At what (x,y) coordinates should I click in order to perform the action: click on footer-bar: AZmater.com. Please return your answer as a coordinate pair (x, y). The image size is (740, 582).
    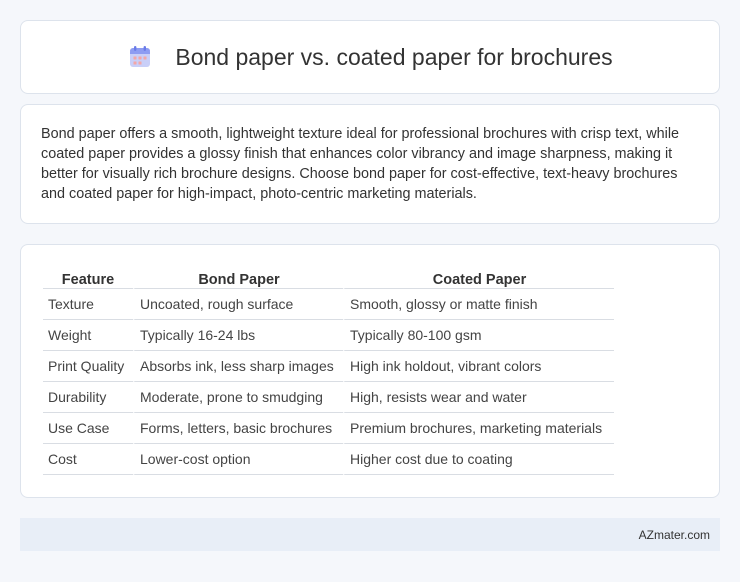
    Looking at the image, I should click on (370, 534).